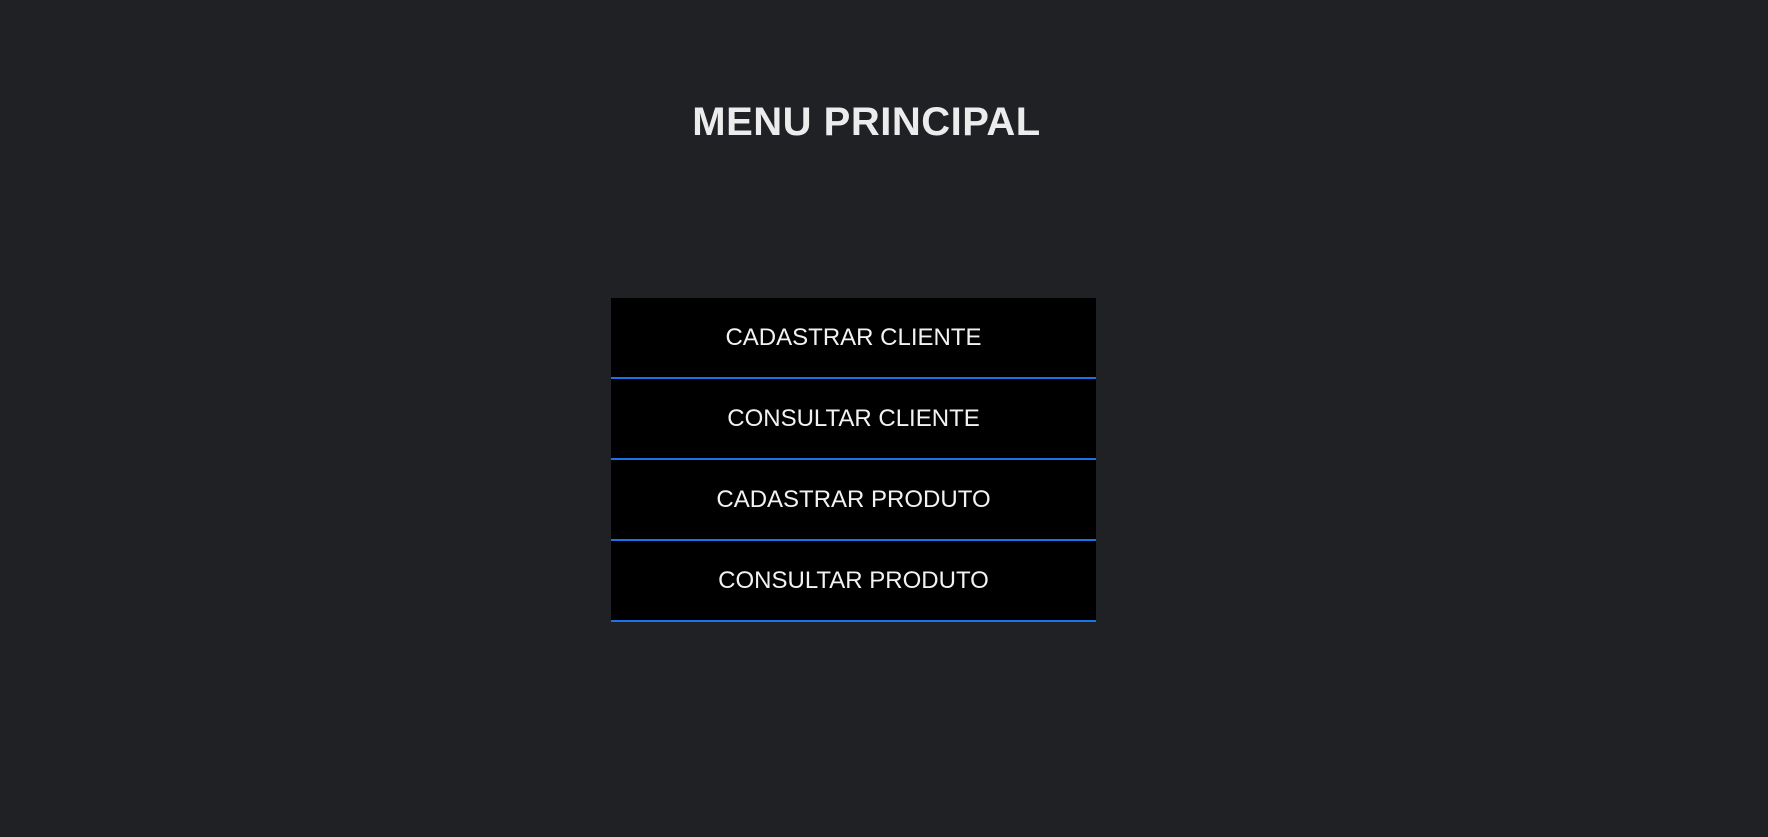 This screenshot has width=1768, height=837. I want to click on menu-item-consultar-produto: CONSULTAR PRODUTO, so click(853, 581).